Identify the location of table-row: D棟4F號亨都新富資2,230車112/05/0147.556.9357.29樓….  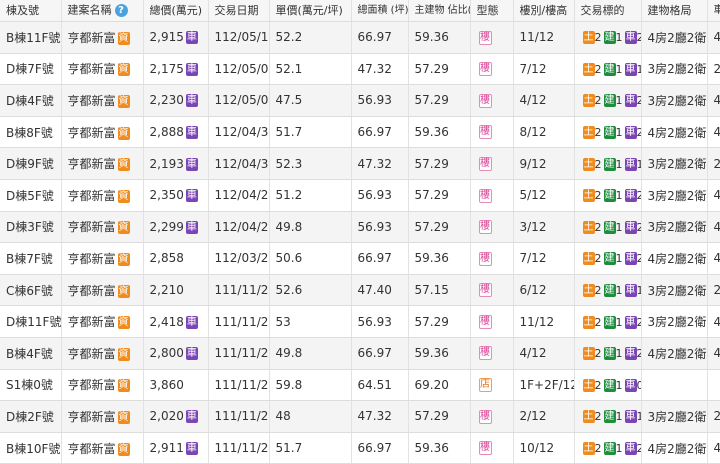
(360, 101).